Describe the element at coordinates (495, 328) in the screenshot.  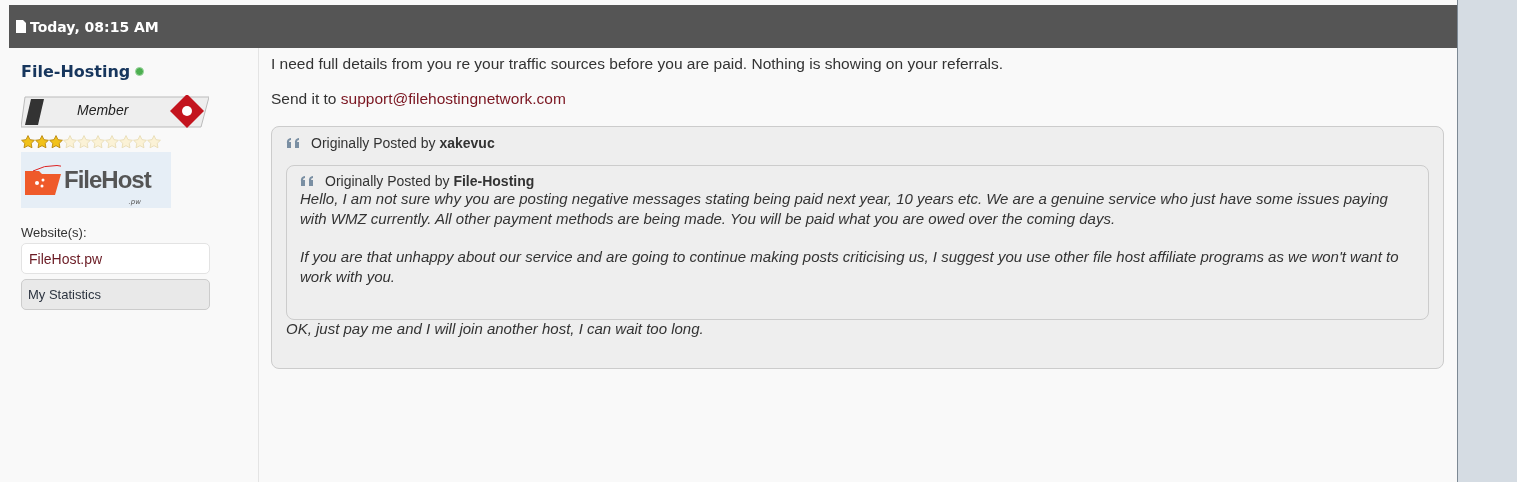
I see `quote-text: OK, just pay me and I will join another host, I can wait too long.` at that location.